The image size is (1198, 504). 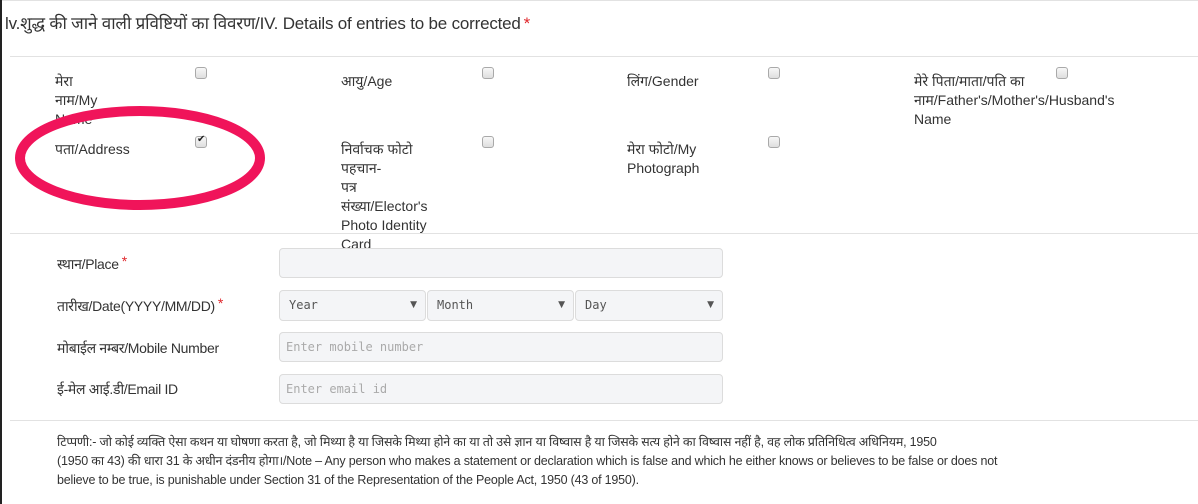 I want to click on day-select: Day ▼, so click(x=649, y=305).